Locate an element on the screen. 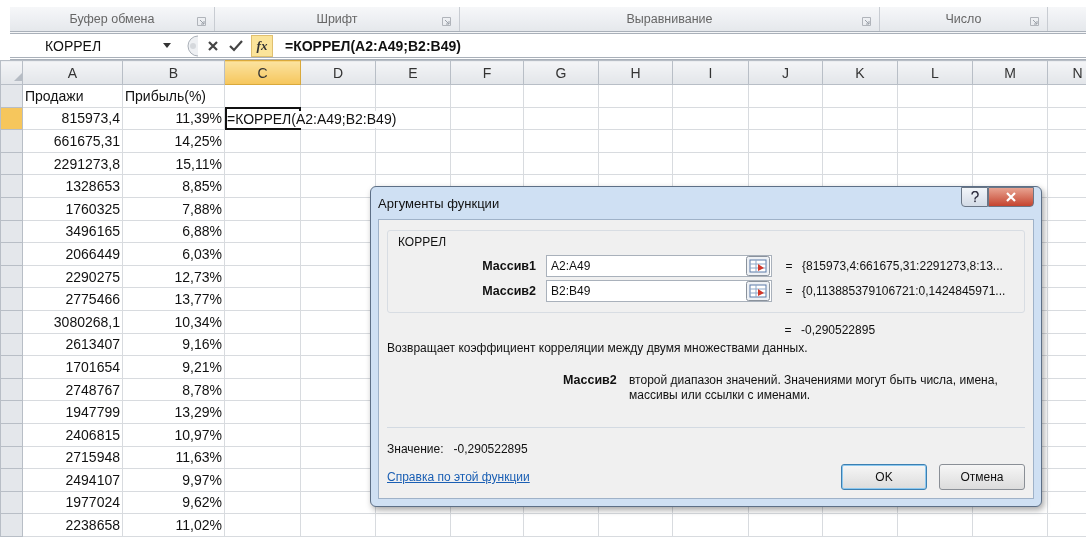 The image size is (1086, 551). table-cell-text: 2066449 is located at coordinates (92, 253).